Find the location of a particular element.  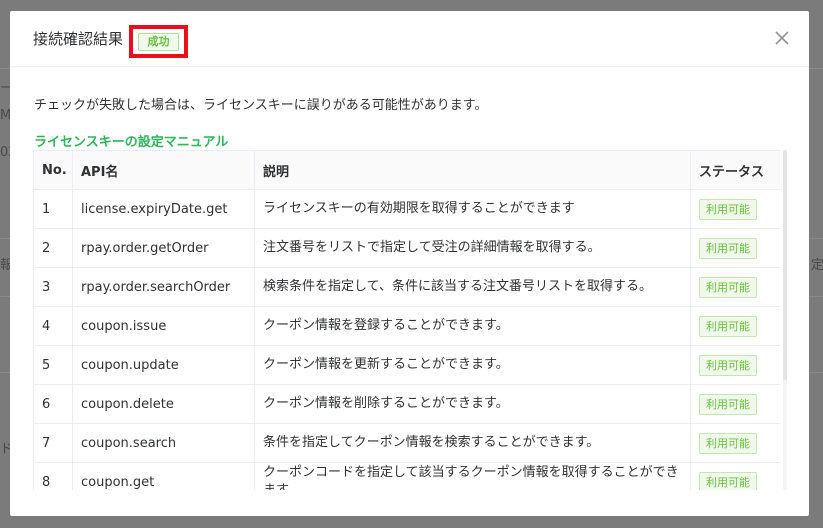

column-header-api: API名 is located at coordinates (163, 170).